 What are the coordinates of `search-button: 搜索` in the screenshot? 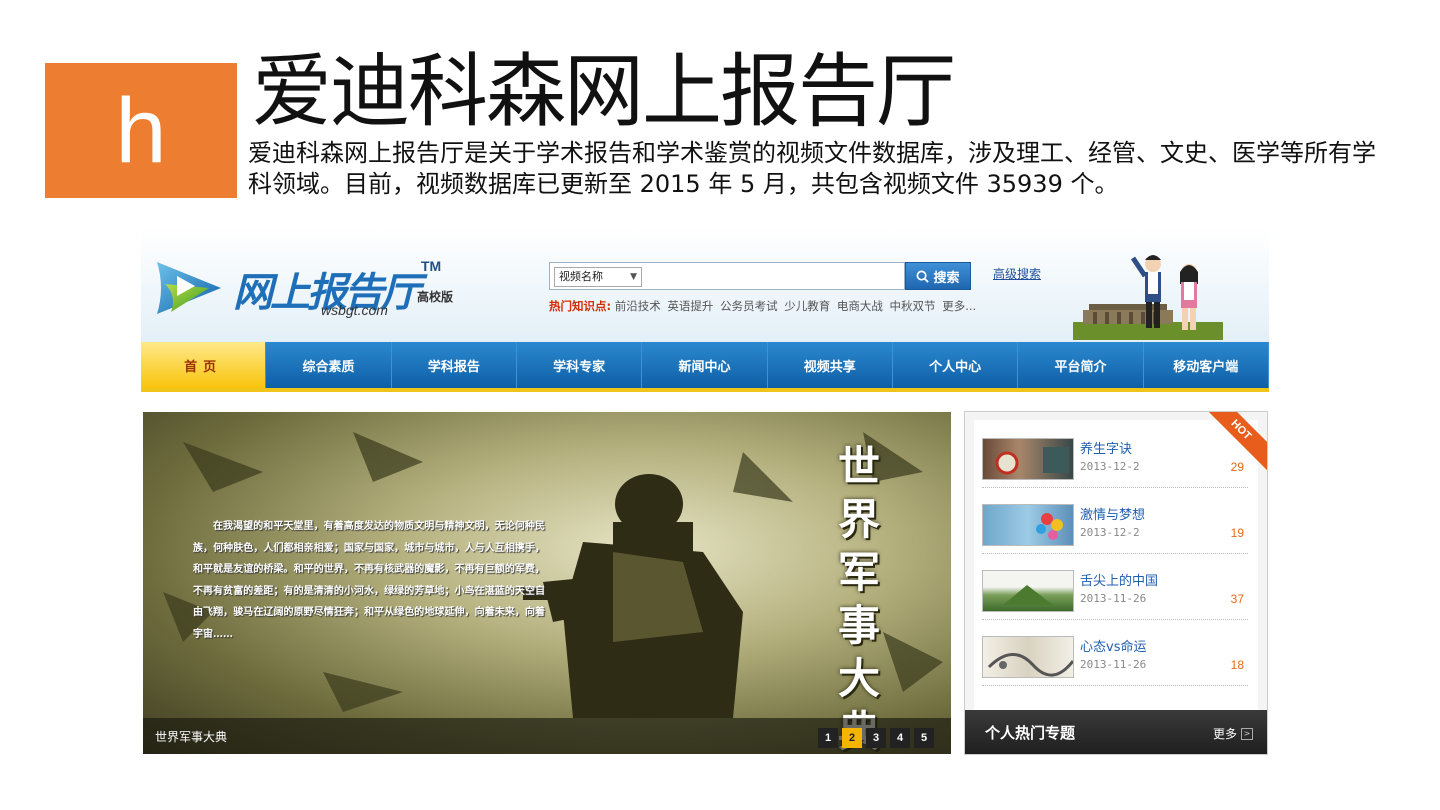 It's located at (938, 276).